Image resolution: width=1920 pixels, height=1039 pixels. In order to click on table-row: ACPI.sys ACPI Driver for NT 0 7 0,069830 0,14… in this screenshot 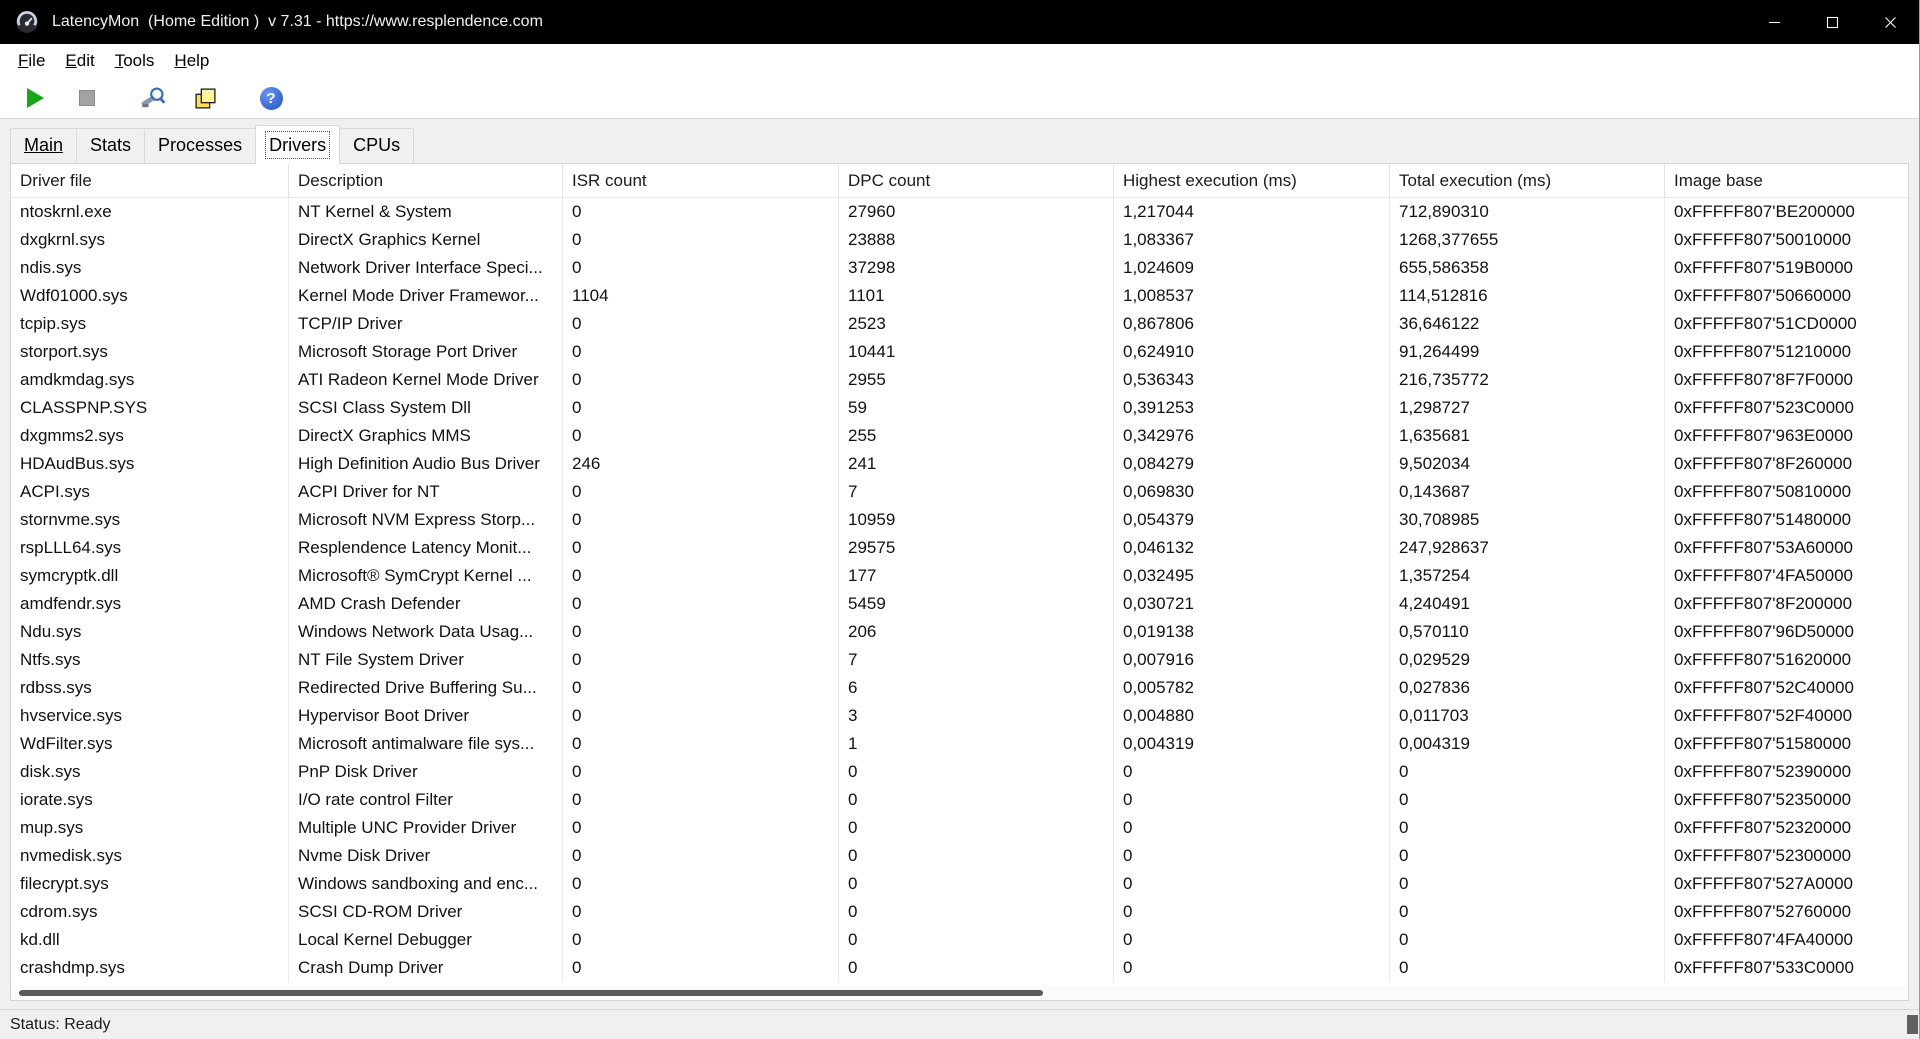, I will do `click(959, 492)`.